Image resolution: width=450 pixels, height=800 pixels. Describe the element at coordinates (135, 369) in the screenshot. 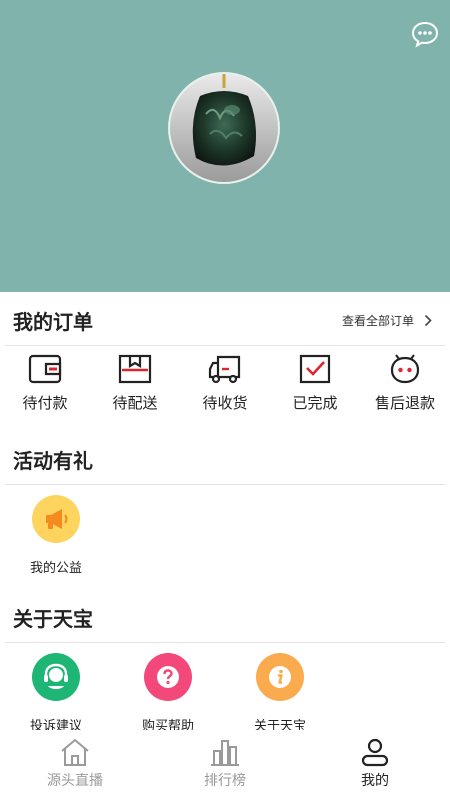

I see `package-icon` at that location.